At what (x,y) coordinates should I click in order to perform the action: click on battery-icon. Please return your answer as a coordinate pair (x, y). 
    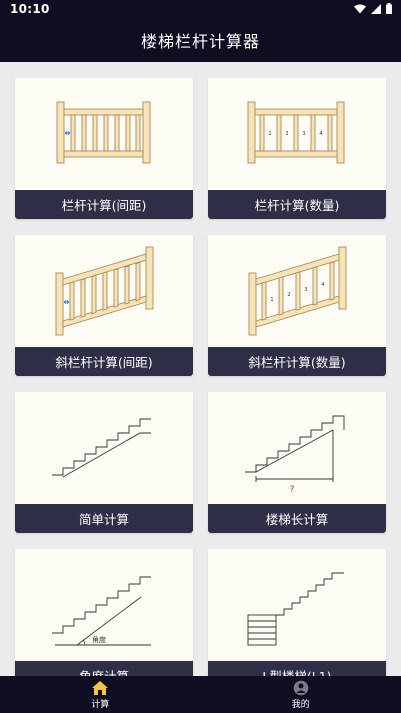
    Looking at the image, I should click on (389, 8).